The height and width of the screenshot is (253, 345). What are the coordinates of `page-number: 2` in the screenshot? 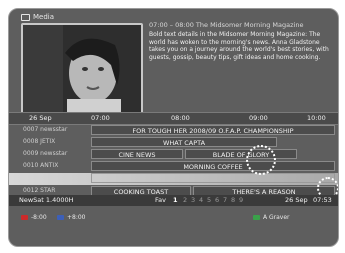 It's located at (185, 200).